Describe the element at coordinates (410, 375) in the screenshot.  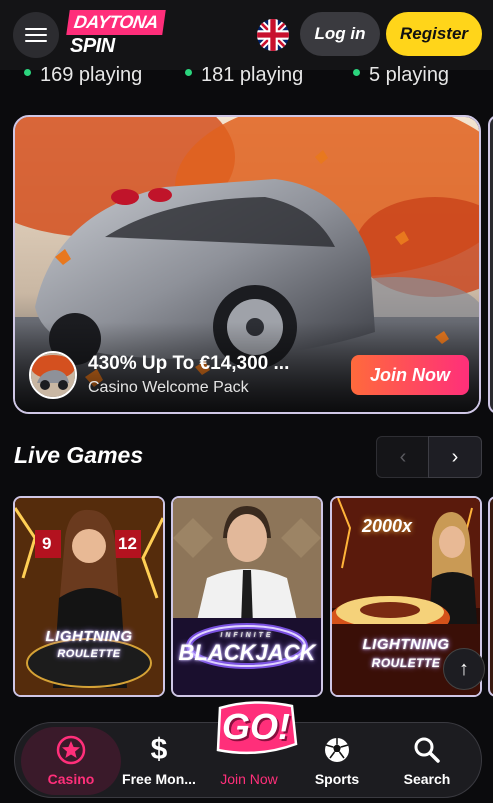
I see `join-now-button: Join Now` at that location.